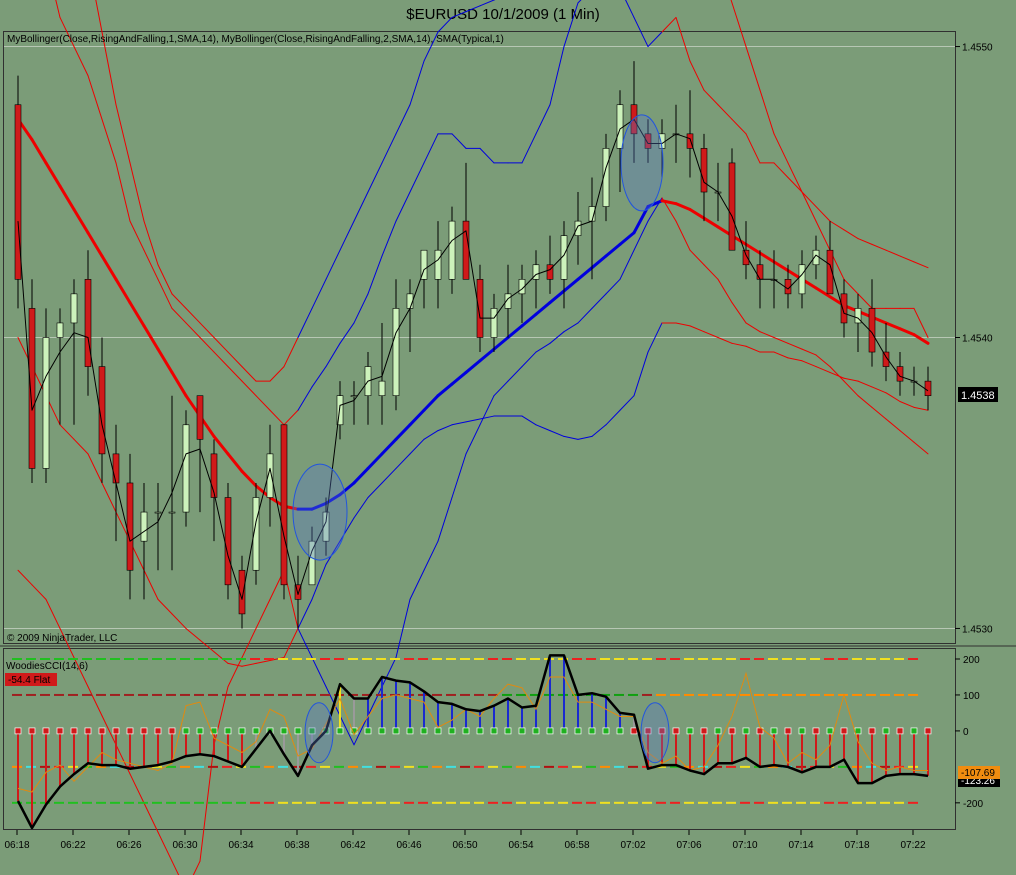 The image size is (1016, 875). What do you see at coordinates (128, 845) in the screenshot?
I see `time-axis-label: 06:26` at bounding box center [128, 845].